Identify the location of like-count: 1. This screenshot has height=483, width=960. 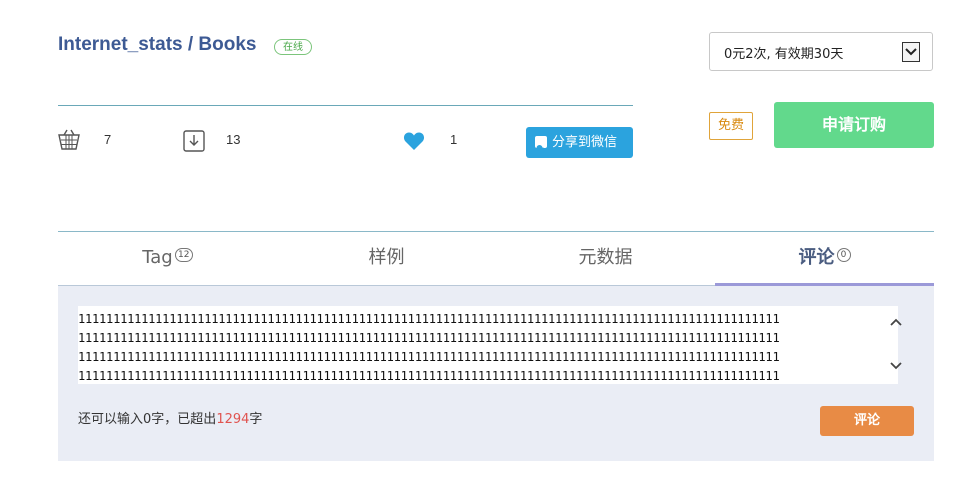
(454, 139).